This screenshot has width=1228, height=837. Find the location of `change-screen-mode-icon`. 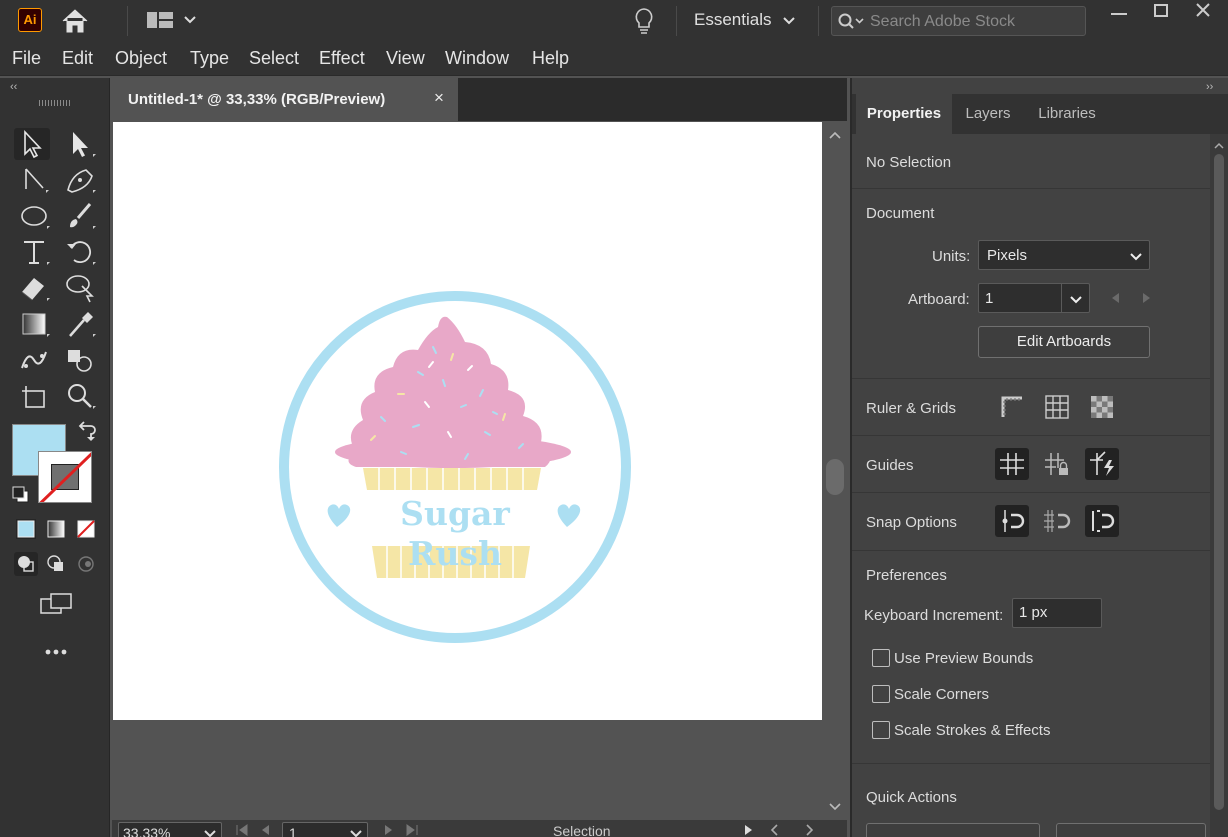

change-screen-mode-icon is located at coordinates (56, 605).